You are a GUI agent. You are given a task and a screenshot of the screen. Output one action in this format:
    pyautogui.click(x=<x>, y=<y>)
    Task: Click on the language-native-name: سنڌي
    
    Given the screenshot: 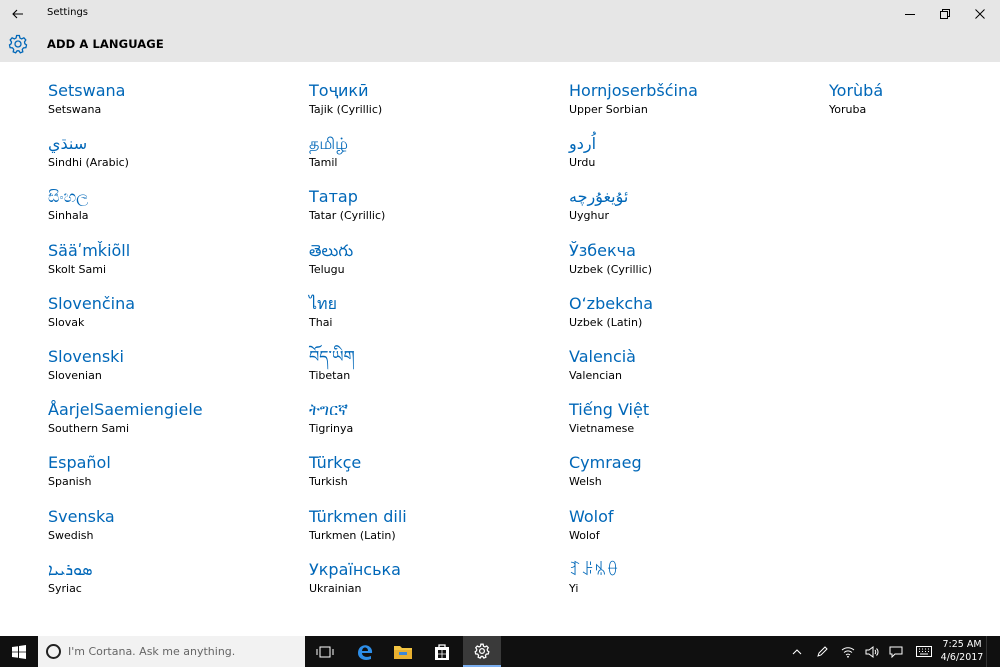 What is the action you would take?
    pyautogui.click(x=68, y=144)
    